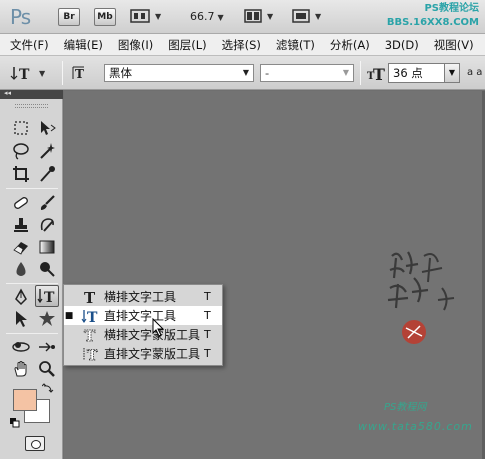  What do you see at coordinates (143, 315) in the screenshot?
I see `flyout-item-vertical-type: ■ T 直排文字工具 T` at bounding box center [143, 315].